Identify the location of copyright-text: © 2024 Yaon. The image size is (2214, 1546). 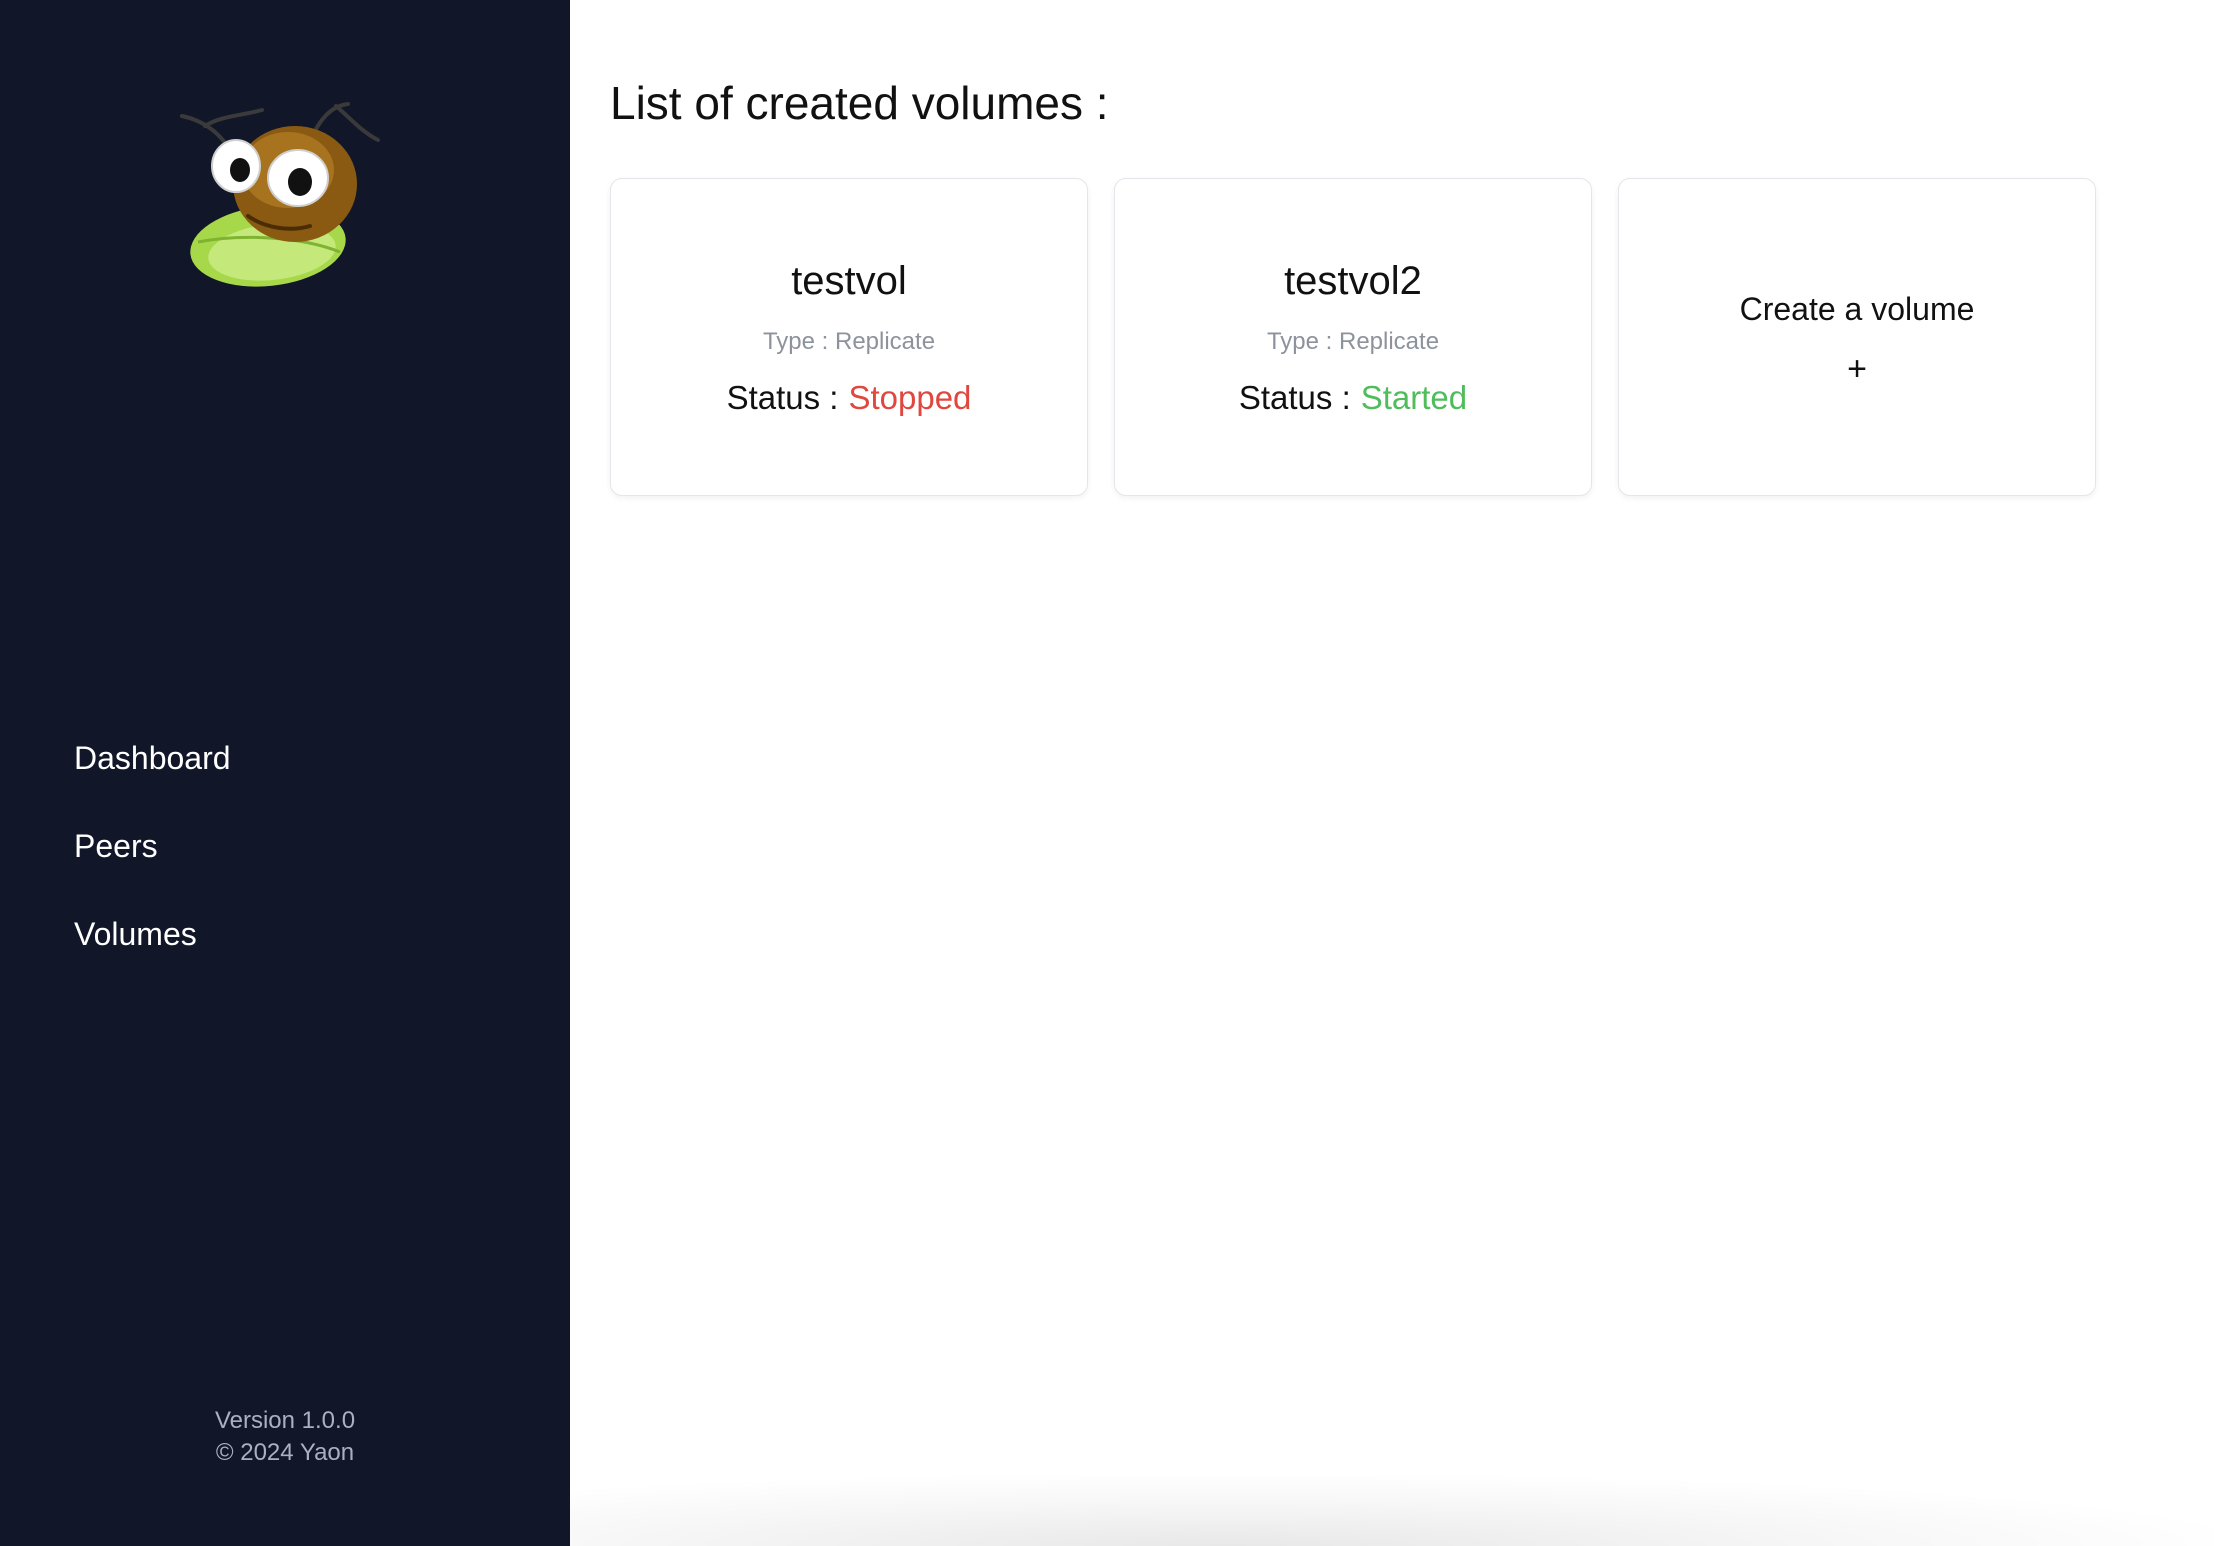
(285, 1452).